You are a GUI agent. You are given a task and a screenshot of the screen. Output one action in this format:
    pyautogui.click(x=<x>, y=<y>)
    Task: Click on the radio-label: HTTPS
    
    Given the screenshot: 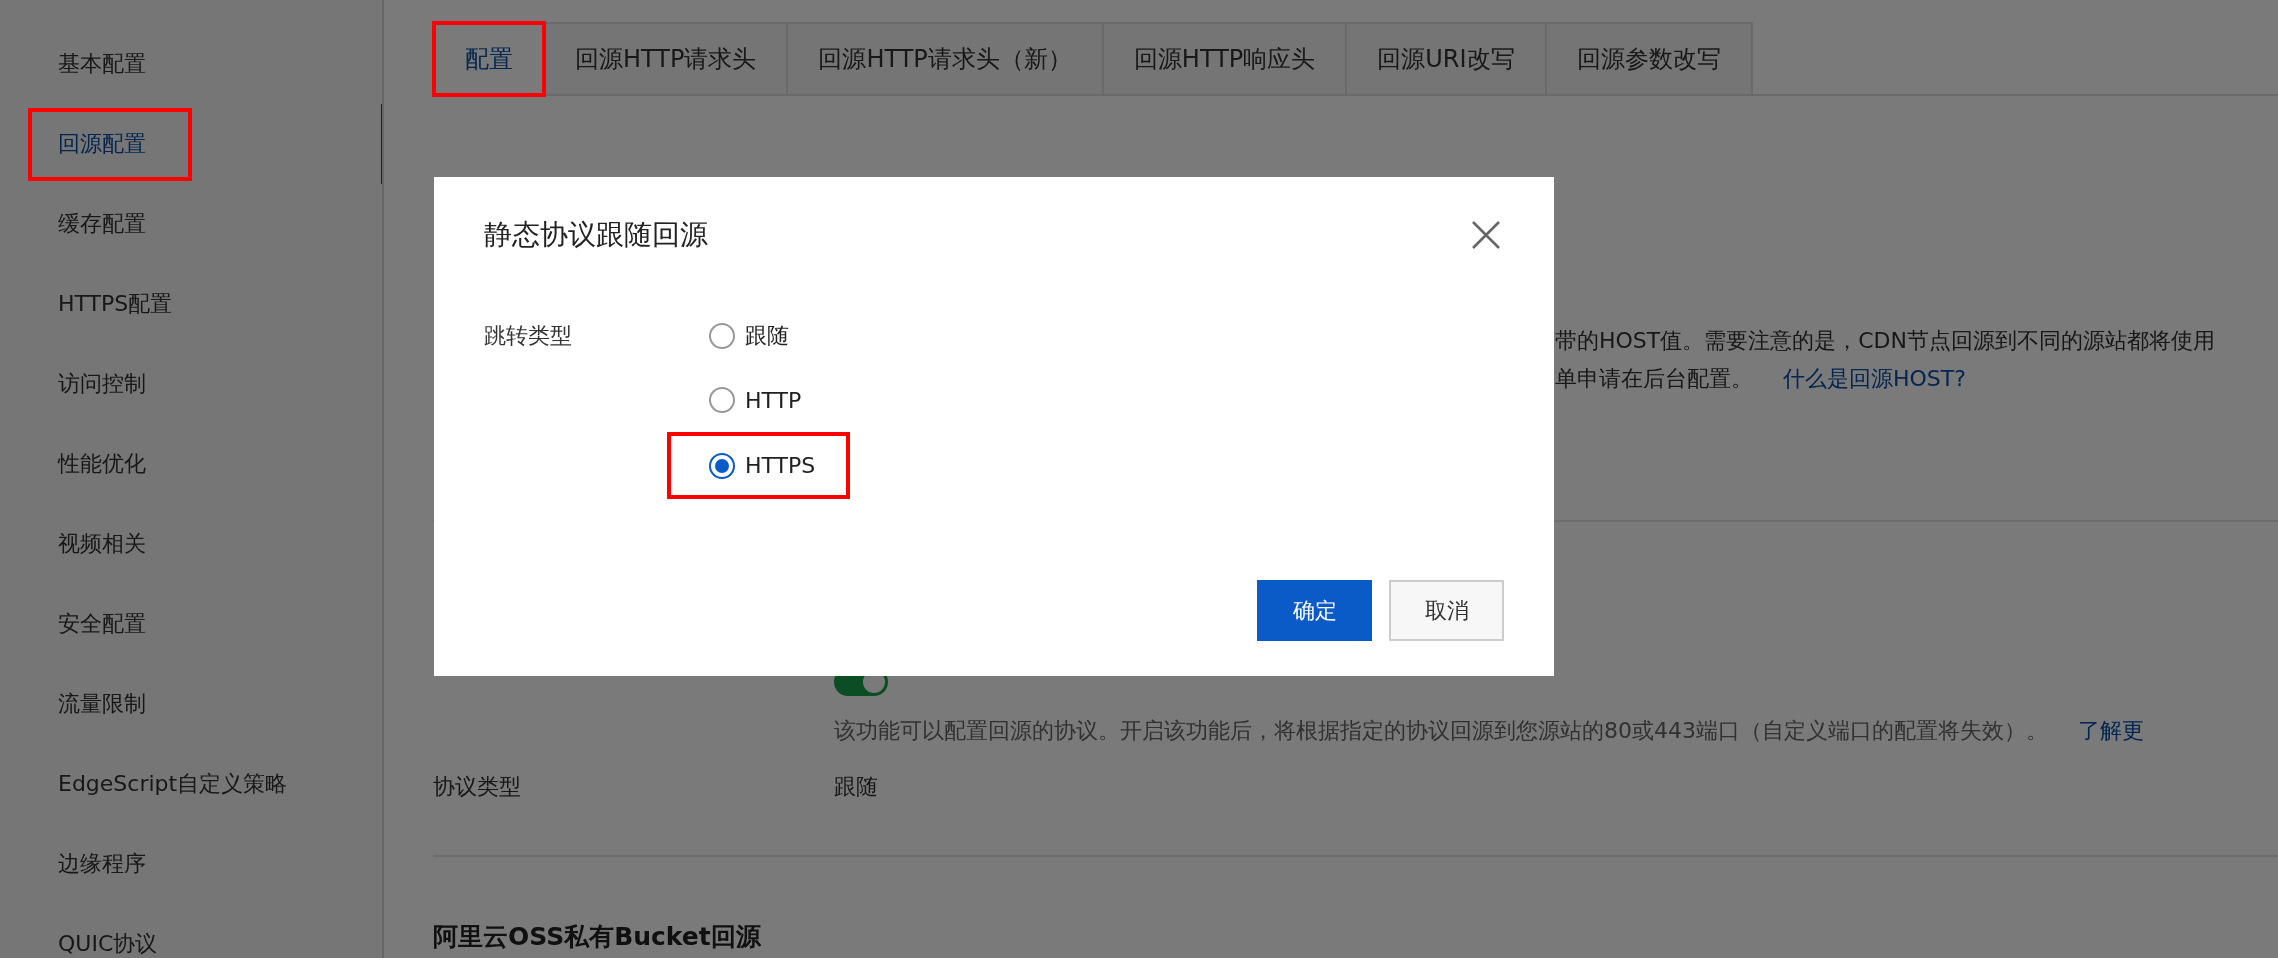 What is the action you would take?
    pyautogui.click(x=780, y=465)
    